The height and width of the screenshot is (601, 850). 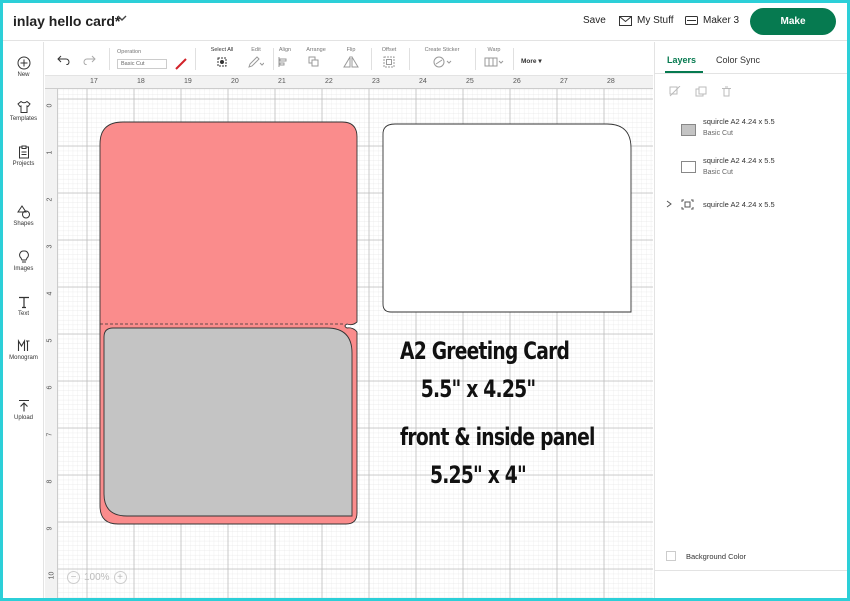 I want to click on my-stuff-button: My Stuff, so click(x=646, y=20).